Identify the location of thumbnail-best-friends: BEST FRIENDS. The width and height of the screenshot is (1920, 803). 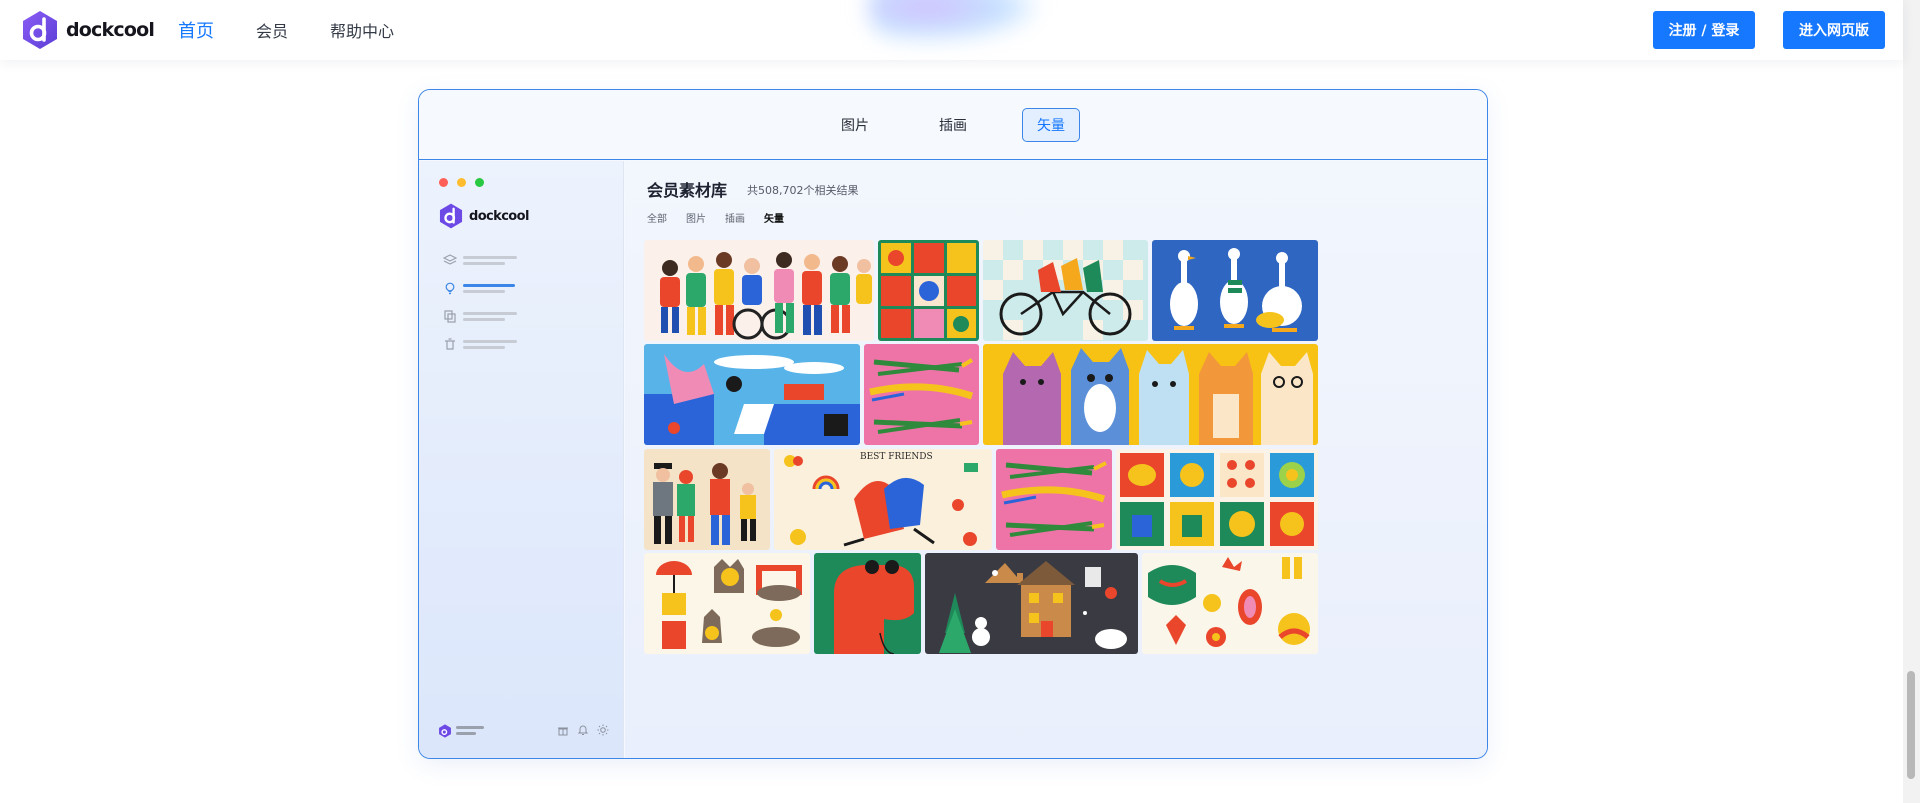
(883, 499).